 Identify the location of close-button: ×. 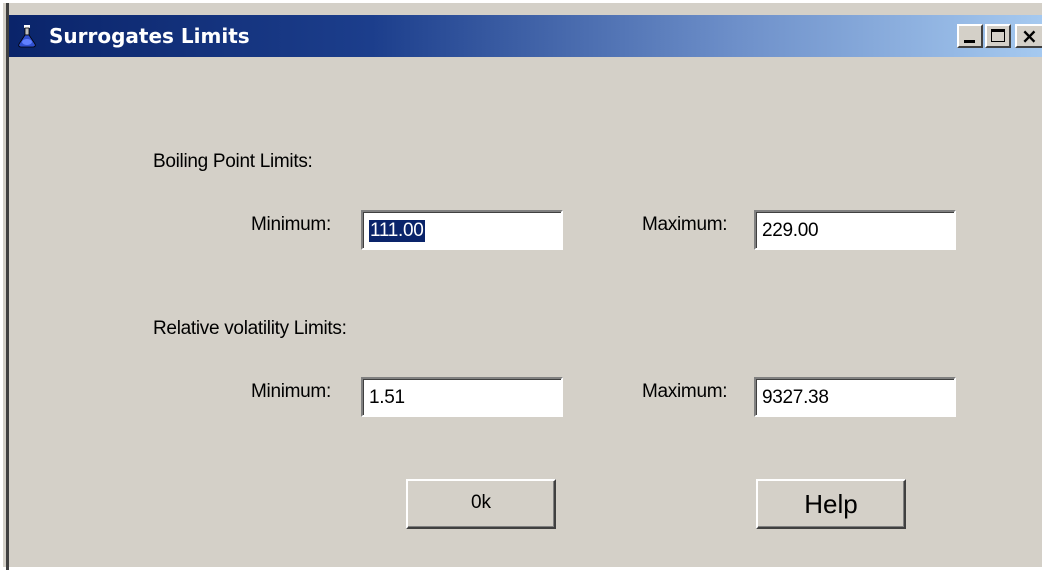
(1028, 36).